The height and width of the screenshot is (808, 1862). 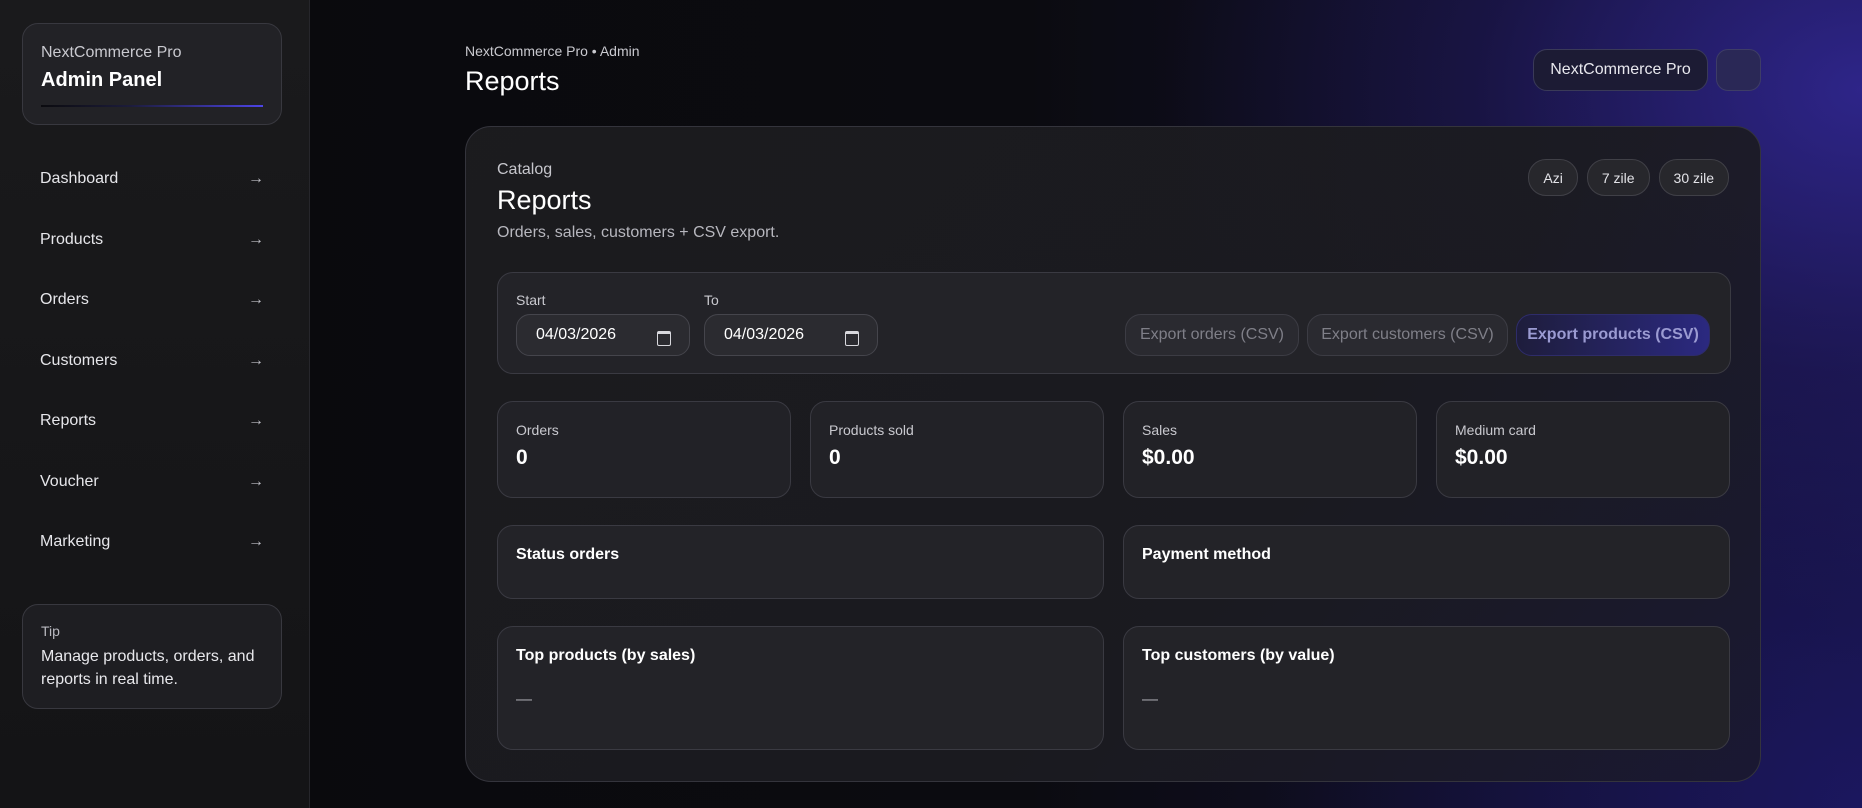 What do you see at coordinates (512, 81) in the screenshot?
I see `page-title: Reports` at bounding box center [512, 81].